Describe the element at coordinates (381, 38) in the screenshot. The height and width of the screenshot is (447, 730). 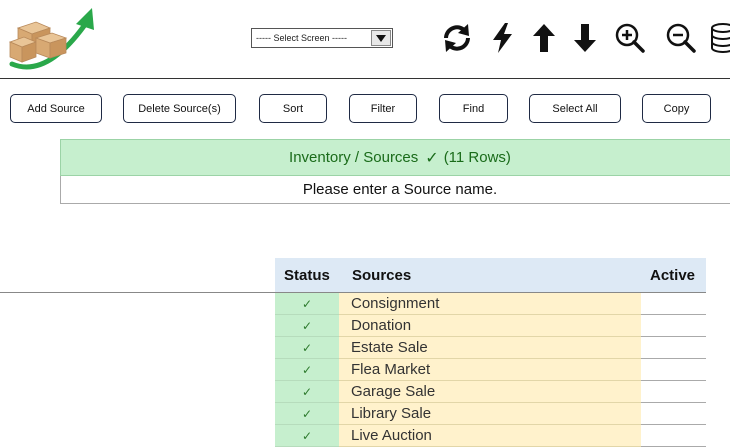
I see `chevron-down-icon` at that location.